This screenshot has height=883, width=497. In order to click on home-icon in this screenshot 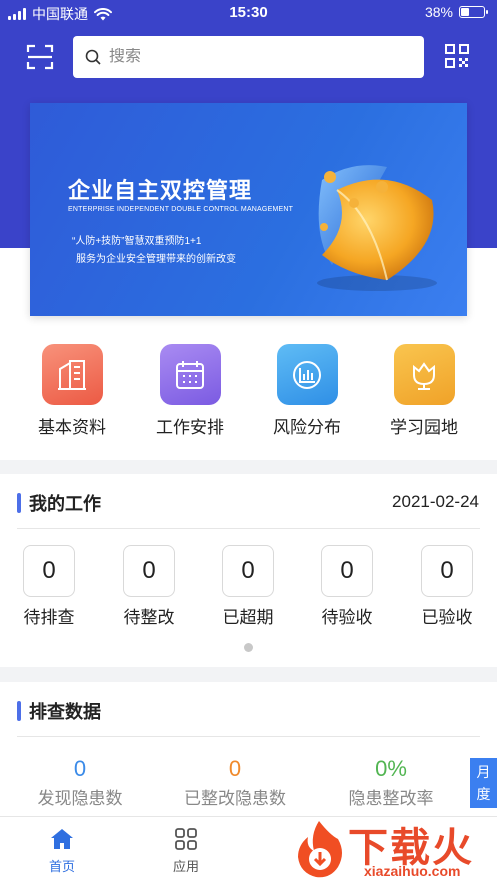, I will do `click(62, 839)`.